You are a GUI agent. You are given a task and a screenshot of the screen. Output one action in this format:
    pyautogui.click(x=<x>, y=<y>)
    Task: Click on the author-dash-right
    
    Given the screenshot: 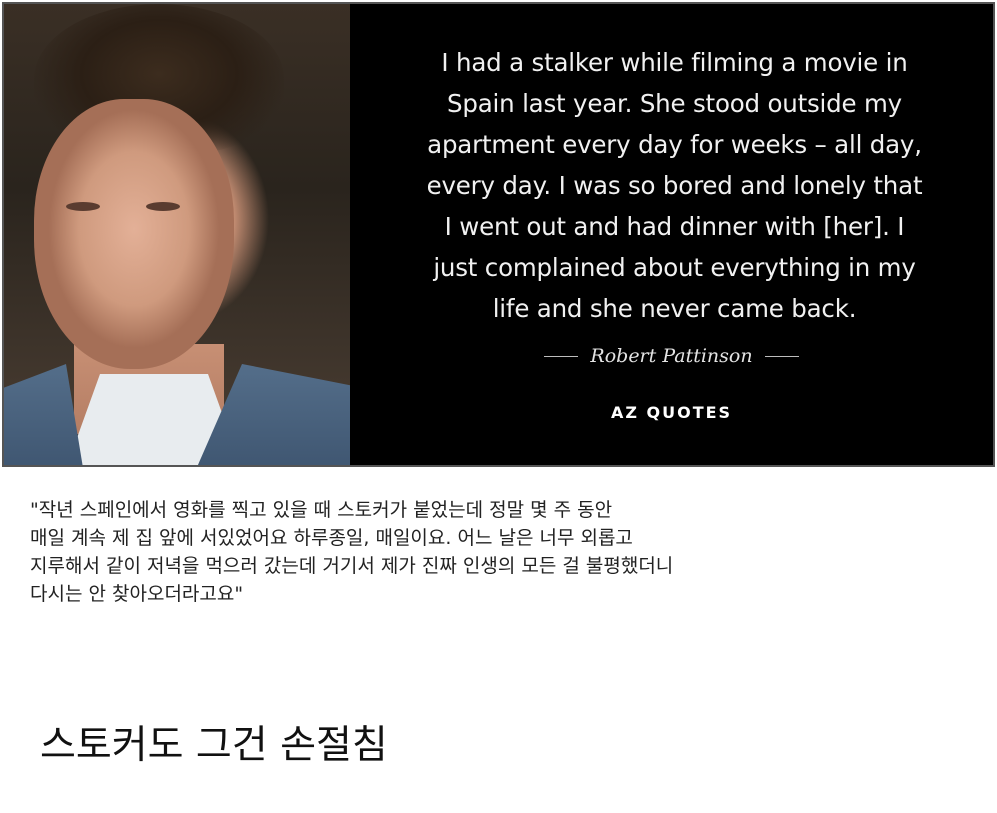 What is the action you would take?
    pyautogui.click(x=781, y=356)
    